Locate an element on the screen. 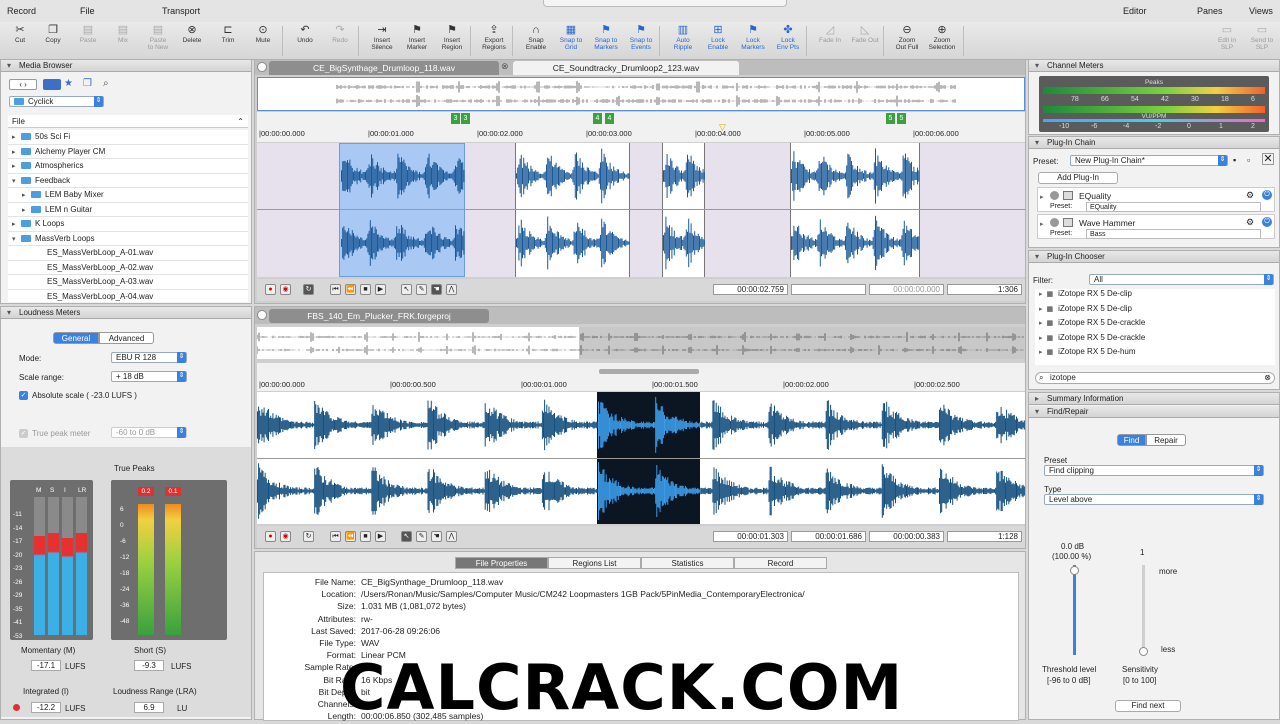 Image resolution: width=1280 pixels, height=724 pixels. tab-record: Record is located at coordinates (780, 563).